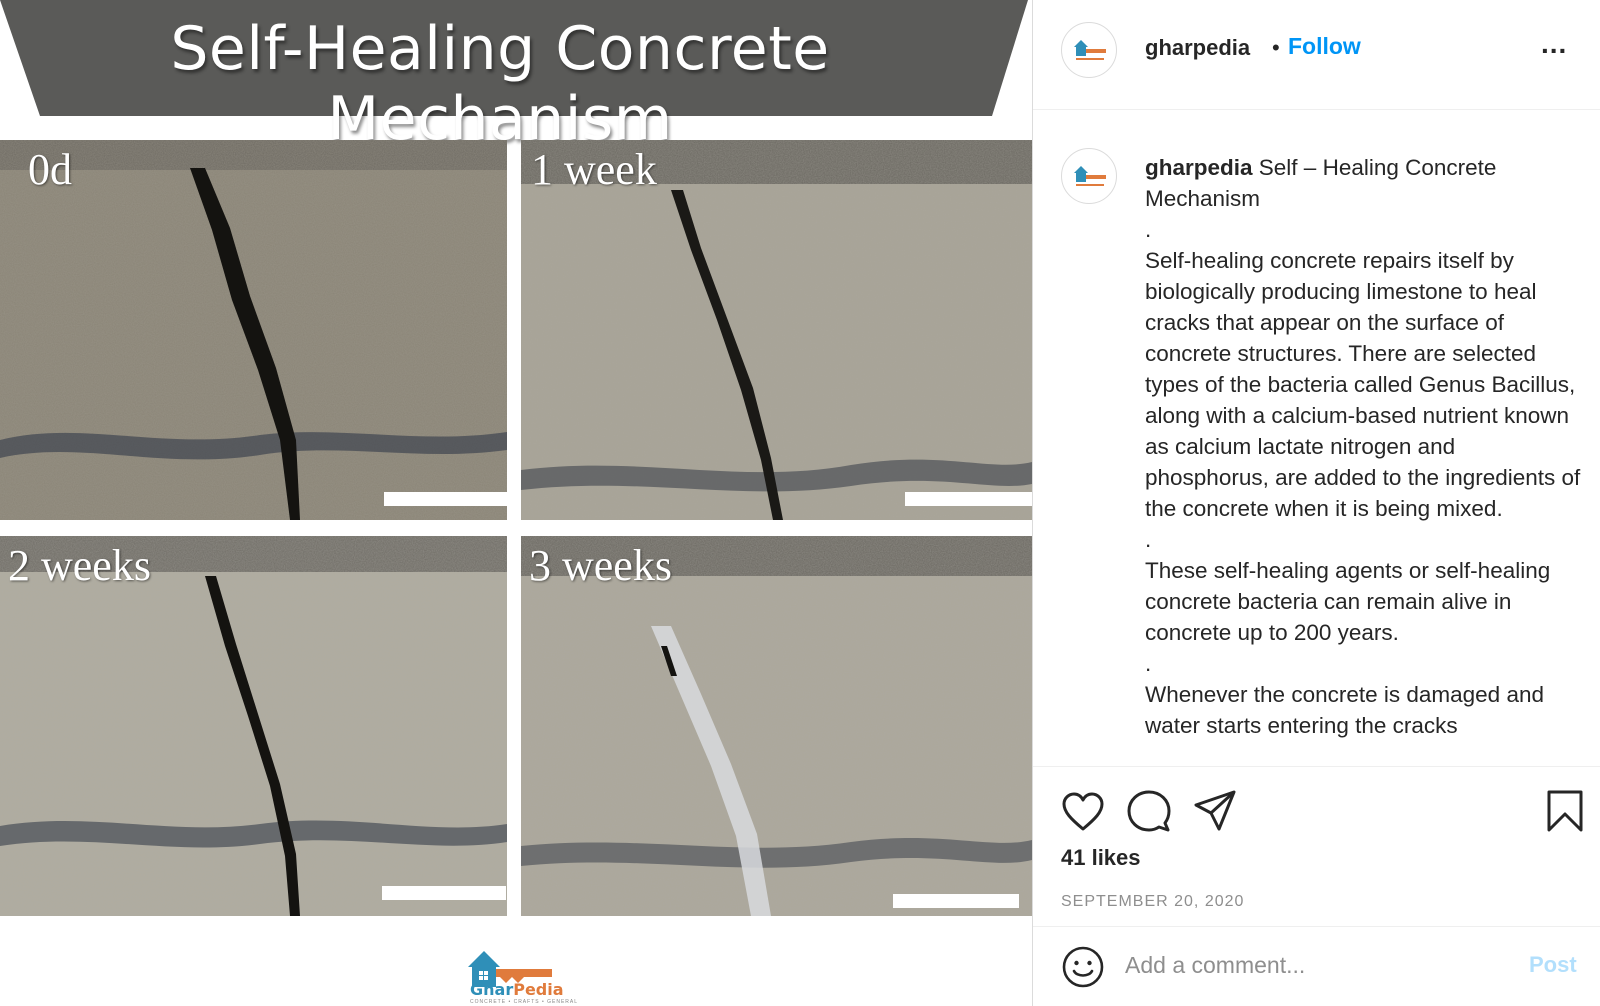 The height and width of the screenshot is (1006, 1600). Describe the element at coordinates (1553, 965) in the screenshot. I see `post-button: Post` at that location.